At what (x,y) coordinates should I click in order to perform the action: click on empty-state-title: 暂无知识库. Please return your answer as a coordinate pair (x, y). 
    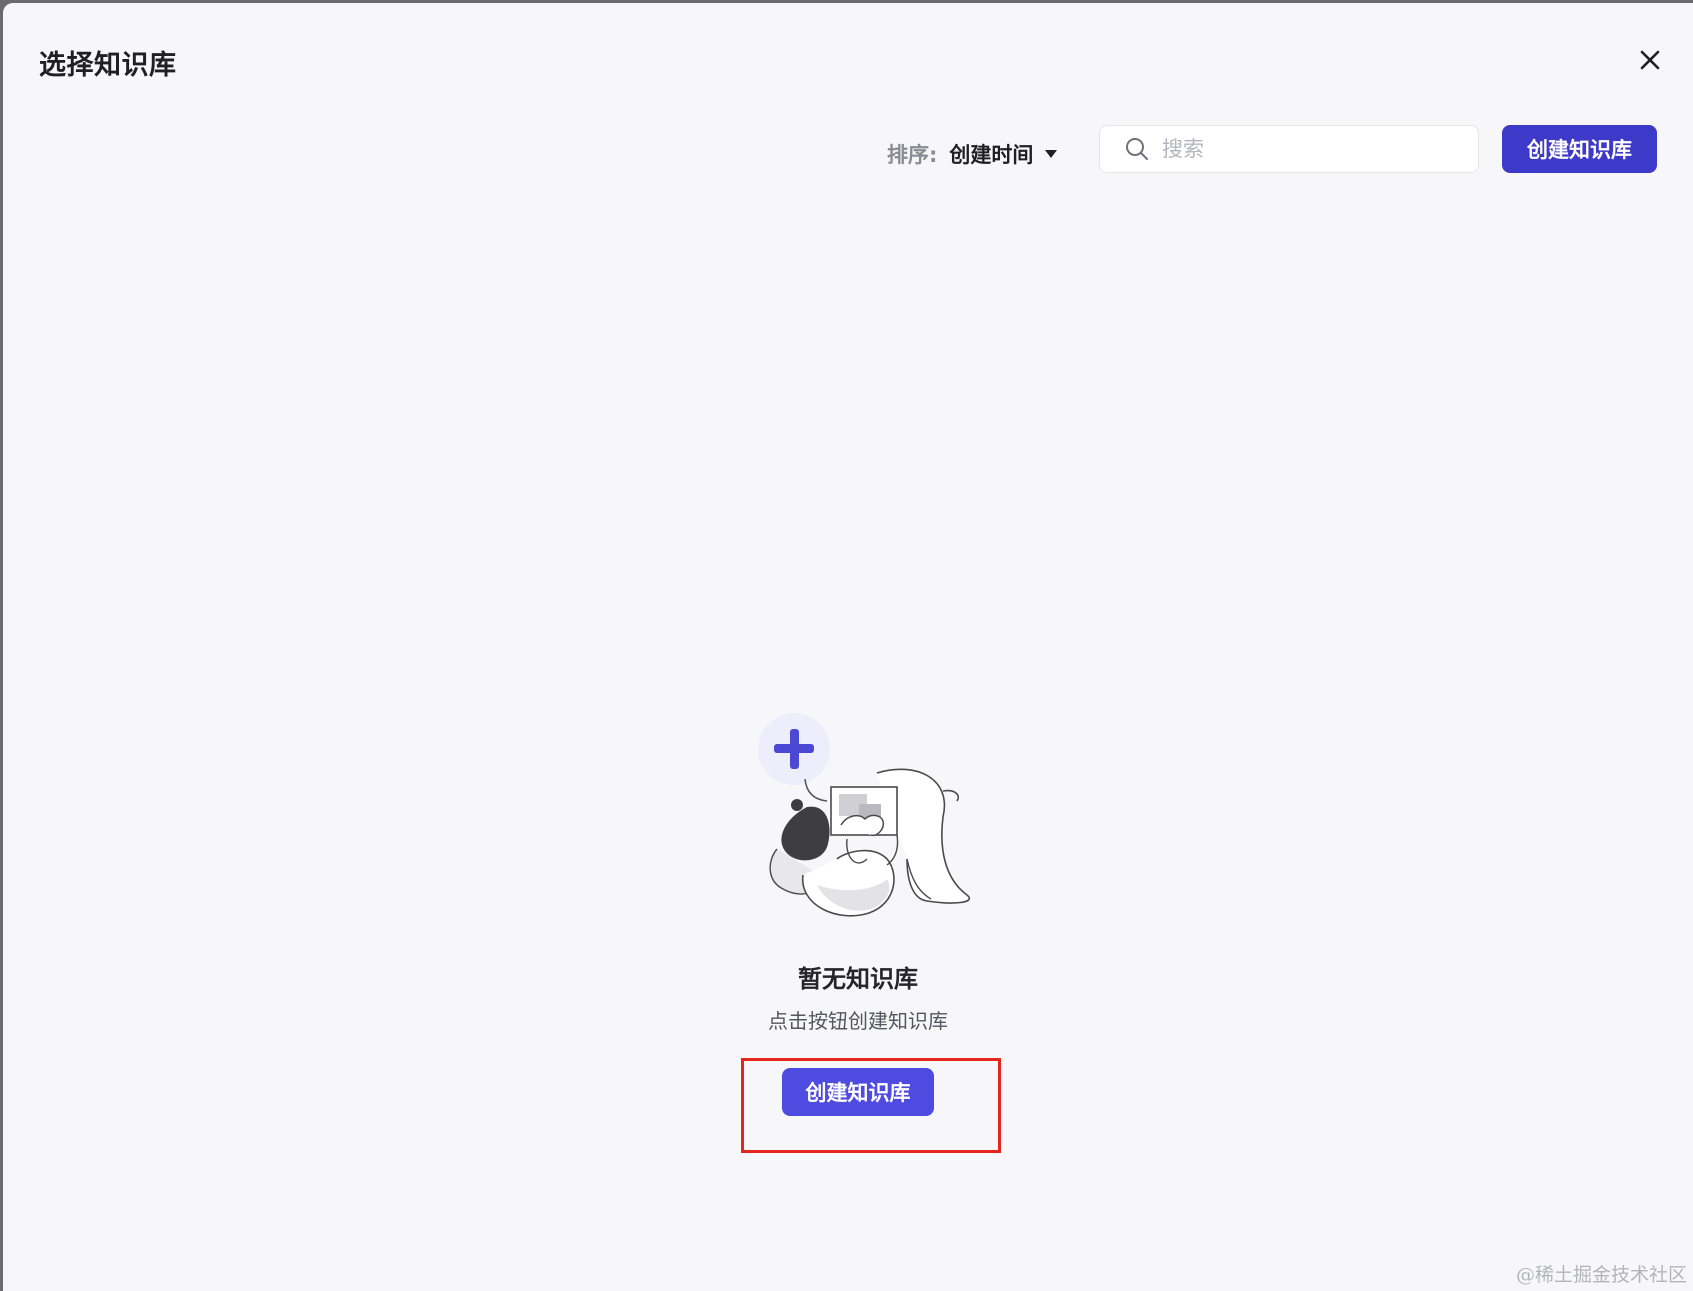
    Looking at the image, I should click on (858, 979).